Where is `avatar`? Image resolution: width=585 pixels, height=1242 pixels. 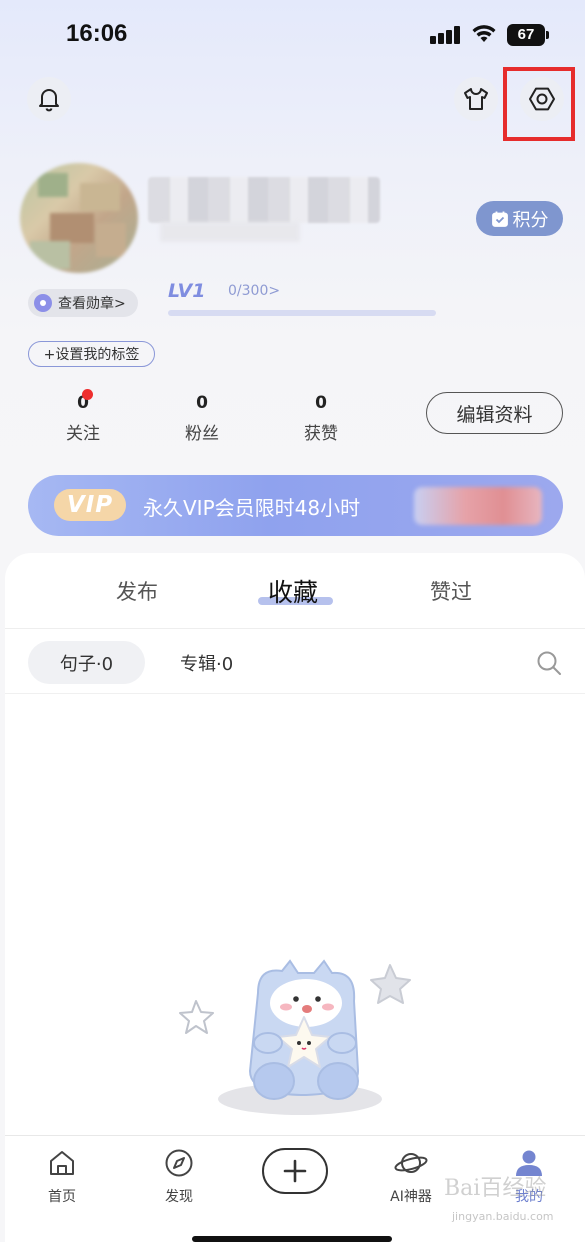 avatar is located at coordinates (79, 218).